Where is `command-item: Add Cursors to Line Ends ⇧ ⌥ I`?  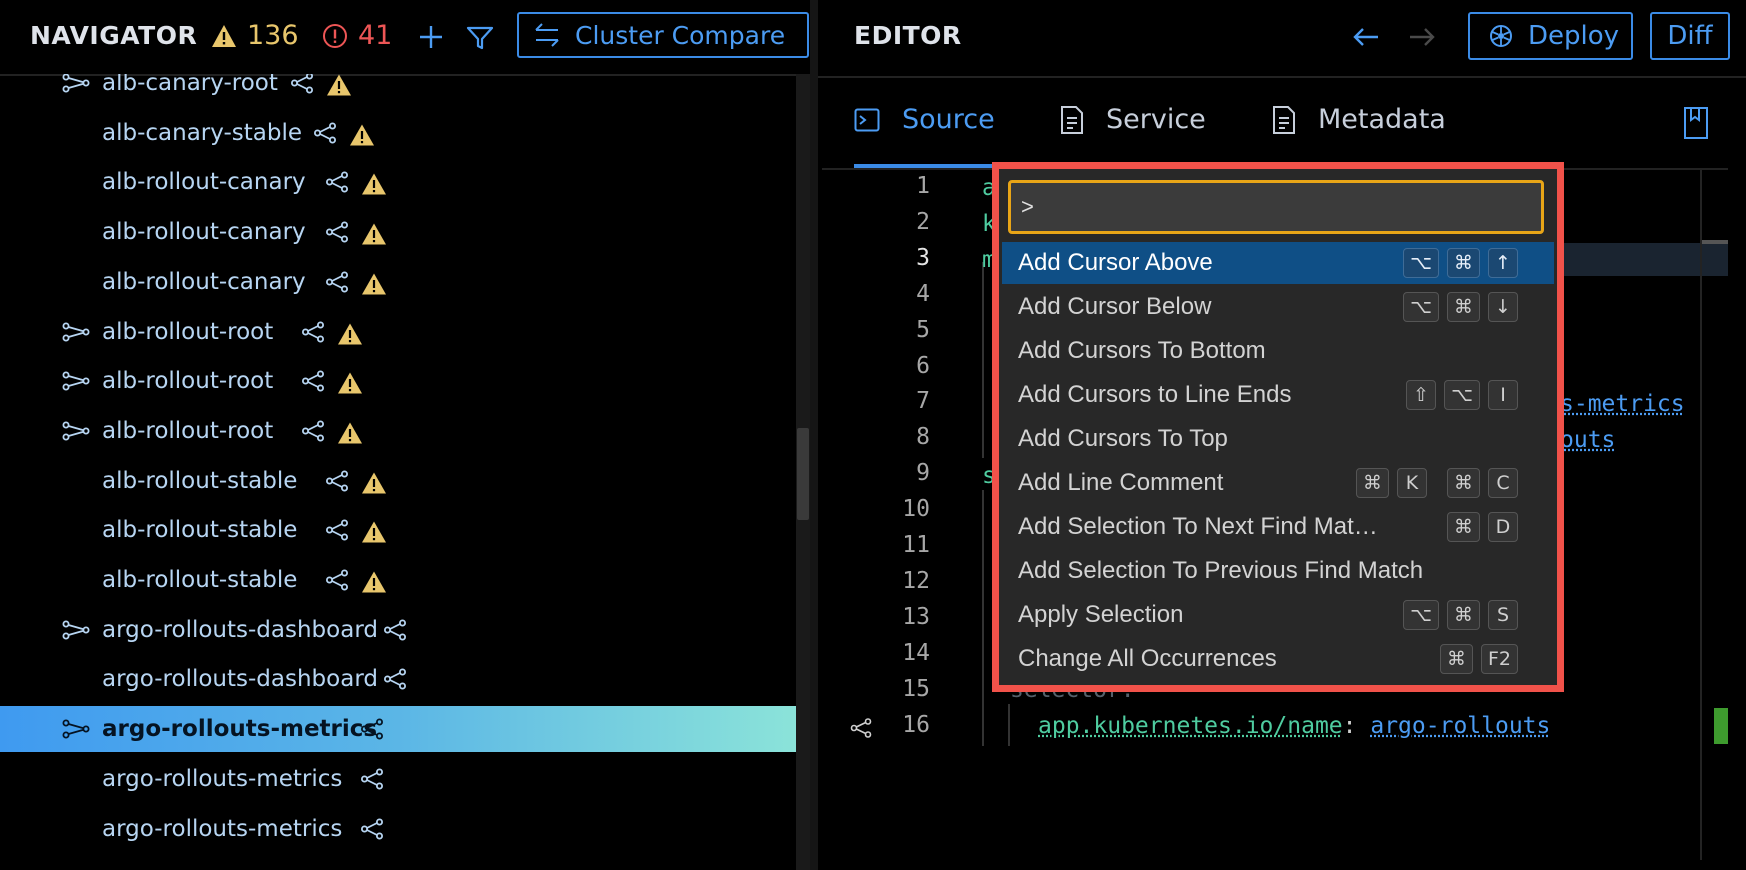 command-item: Add Cursors to Line Ends ⇧ ⌥ I is located at coordinates (1278, 395).